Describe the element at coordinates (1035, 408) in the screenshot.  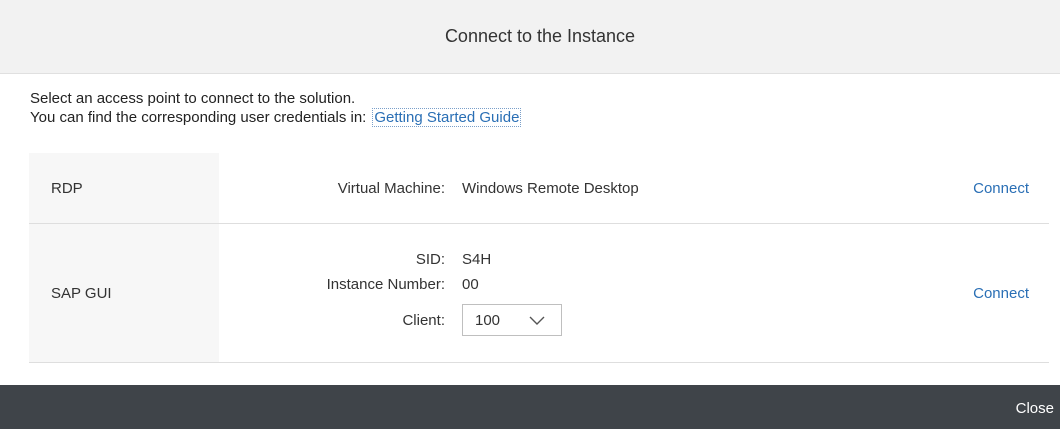
I see `close-button: Close` at that location.